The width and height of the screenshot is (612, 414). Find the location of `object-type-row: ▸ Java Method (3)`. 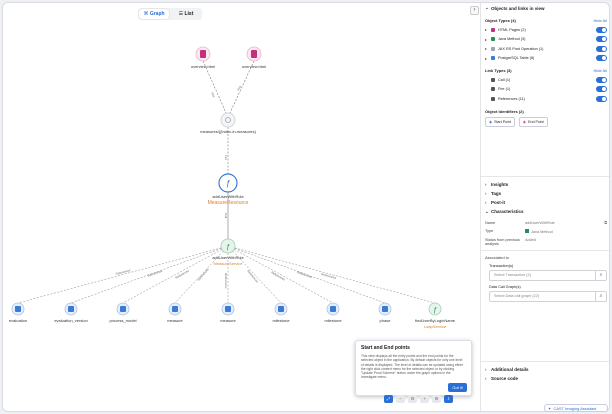

object-type-row: ▸ Java Method (3) is located at coordinates (546, 40).